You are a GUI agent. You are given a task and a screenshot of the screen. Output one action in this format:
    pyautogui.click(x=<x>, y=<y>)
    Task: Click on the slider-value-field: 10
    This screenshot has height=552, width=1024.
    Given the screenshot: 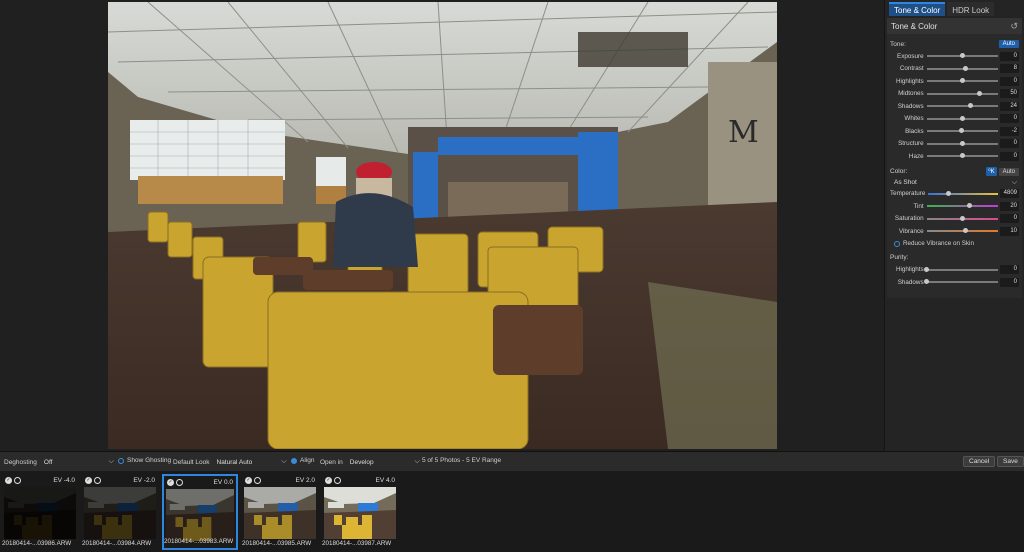 What is the action you would take?
    pyautogui.click(x=1009, y=231)
    